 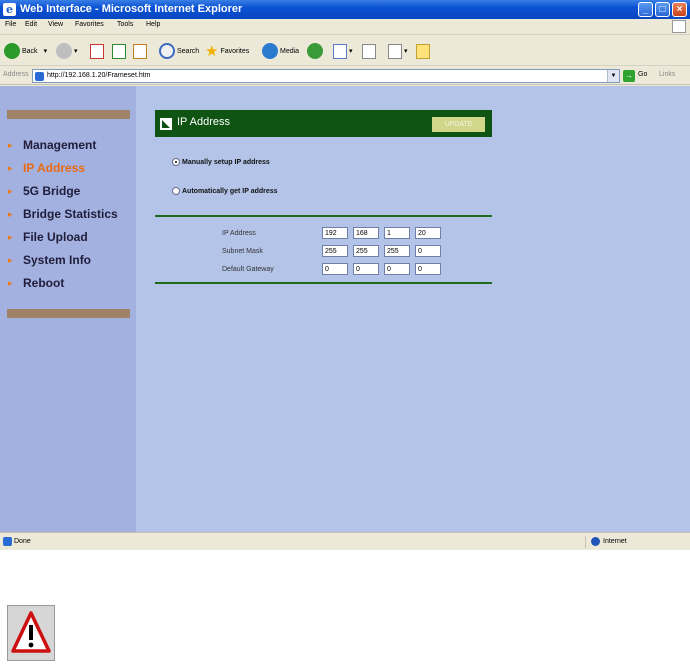 What do you see at coordinates (153, 24) in the screenshot?
I see `menu-help: Help` at bounding box center [153, 24].